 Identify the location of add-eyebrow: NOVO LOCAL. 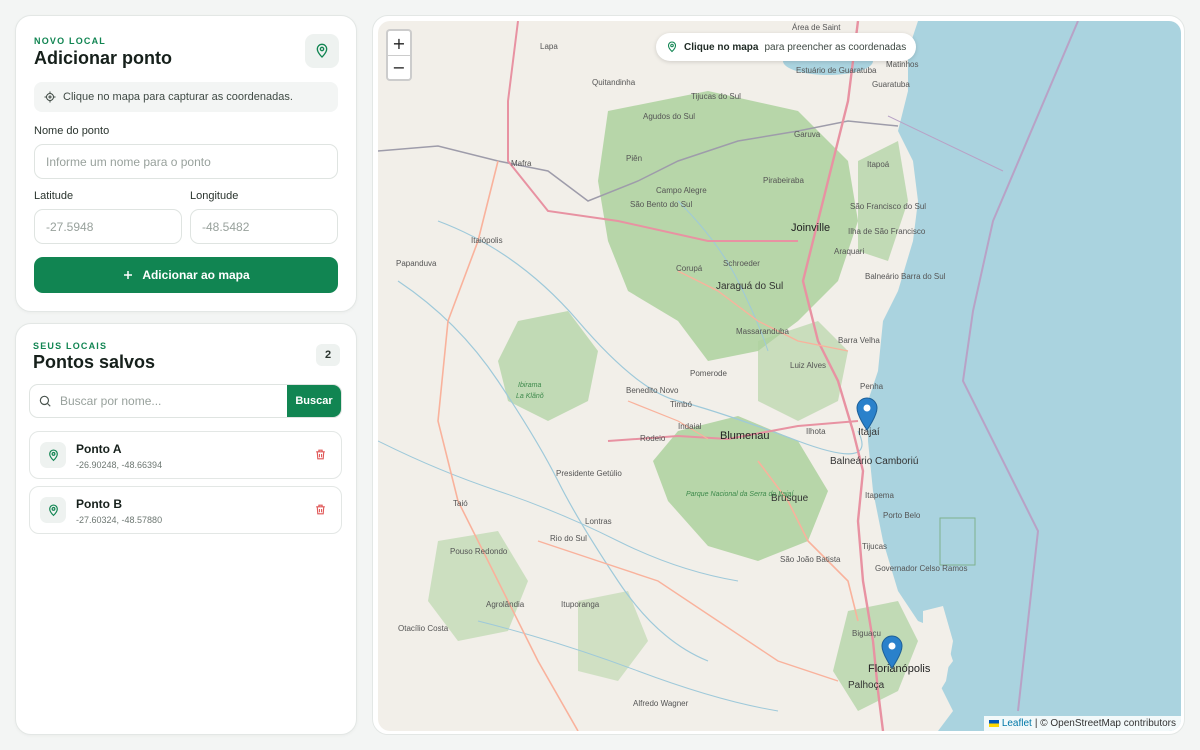
(70, 41).